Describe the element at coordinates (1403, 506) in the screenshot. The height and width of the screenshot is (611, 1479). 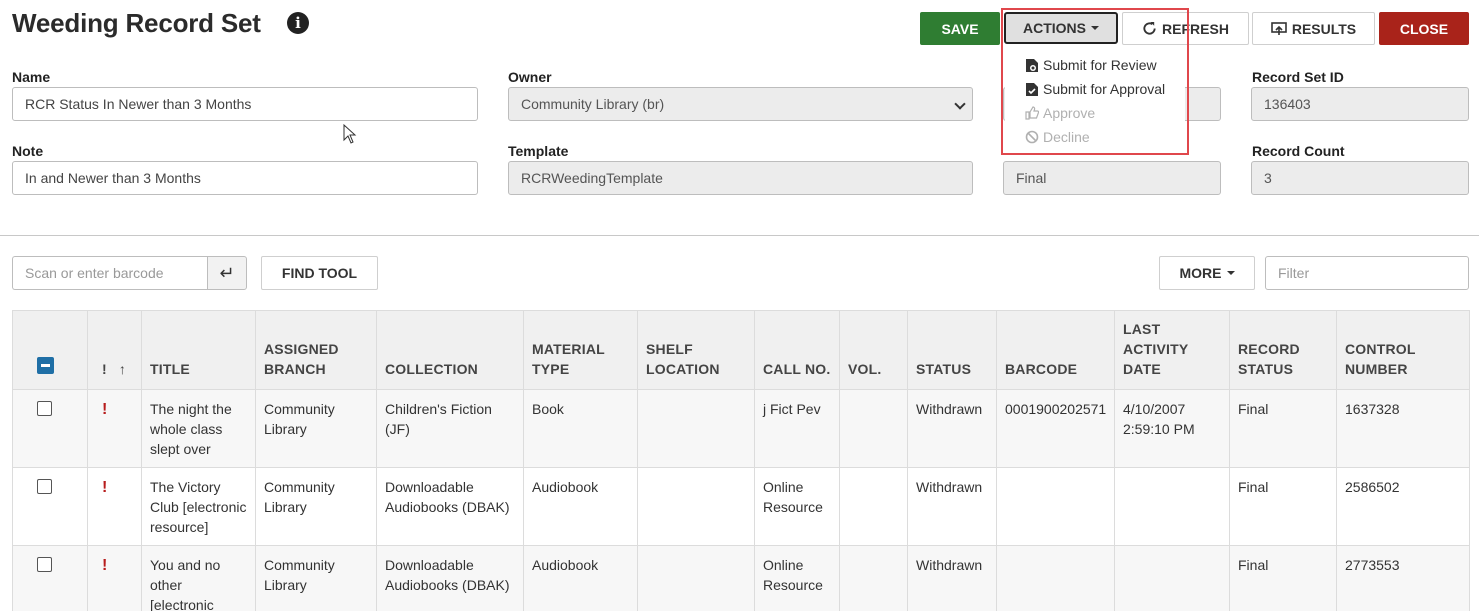
I see `control-cell: 2586502` at that location.